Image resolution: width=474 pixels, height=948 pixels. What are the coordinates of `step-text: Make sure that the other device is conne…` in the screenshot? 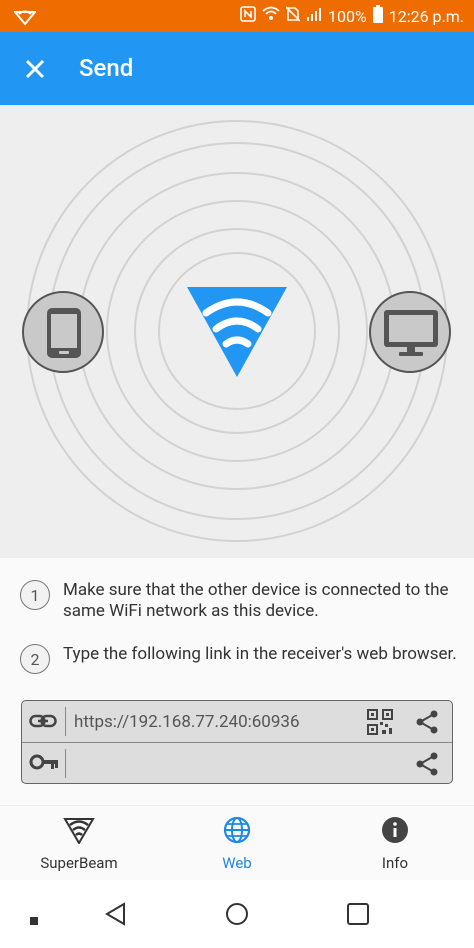 It's located at (256, 600).